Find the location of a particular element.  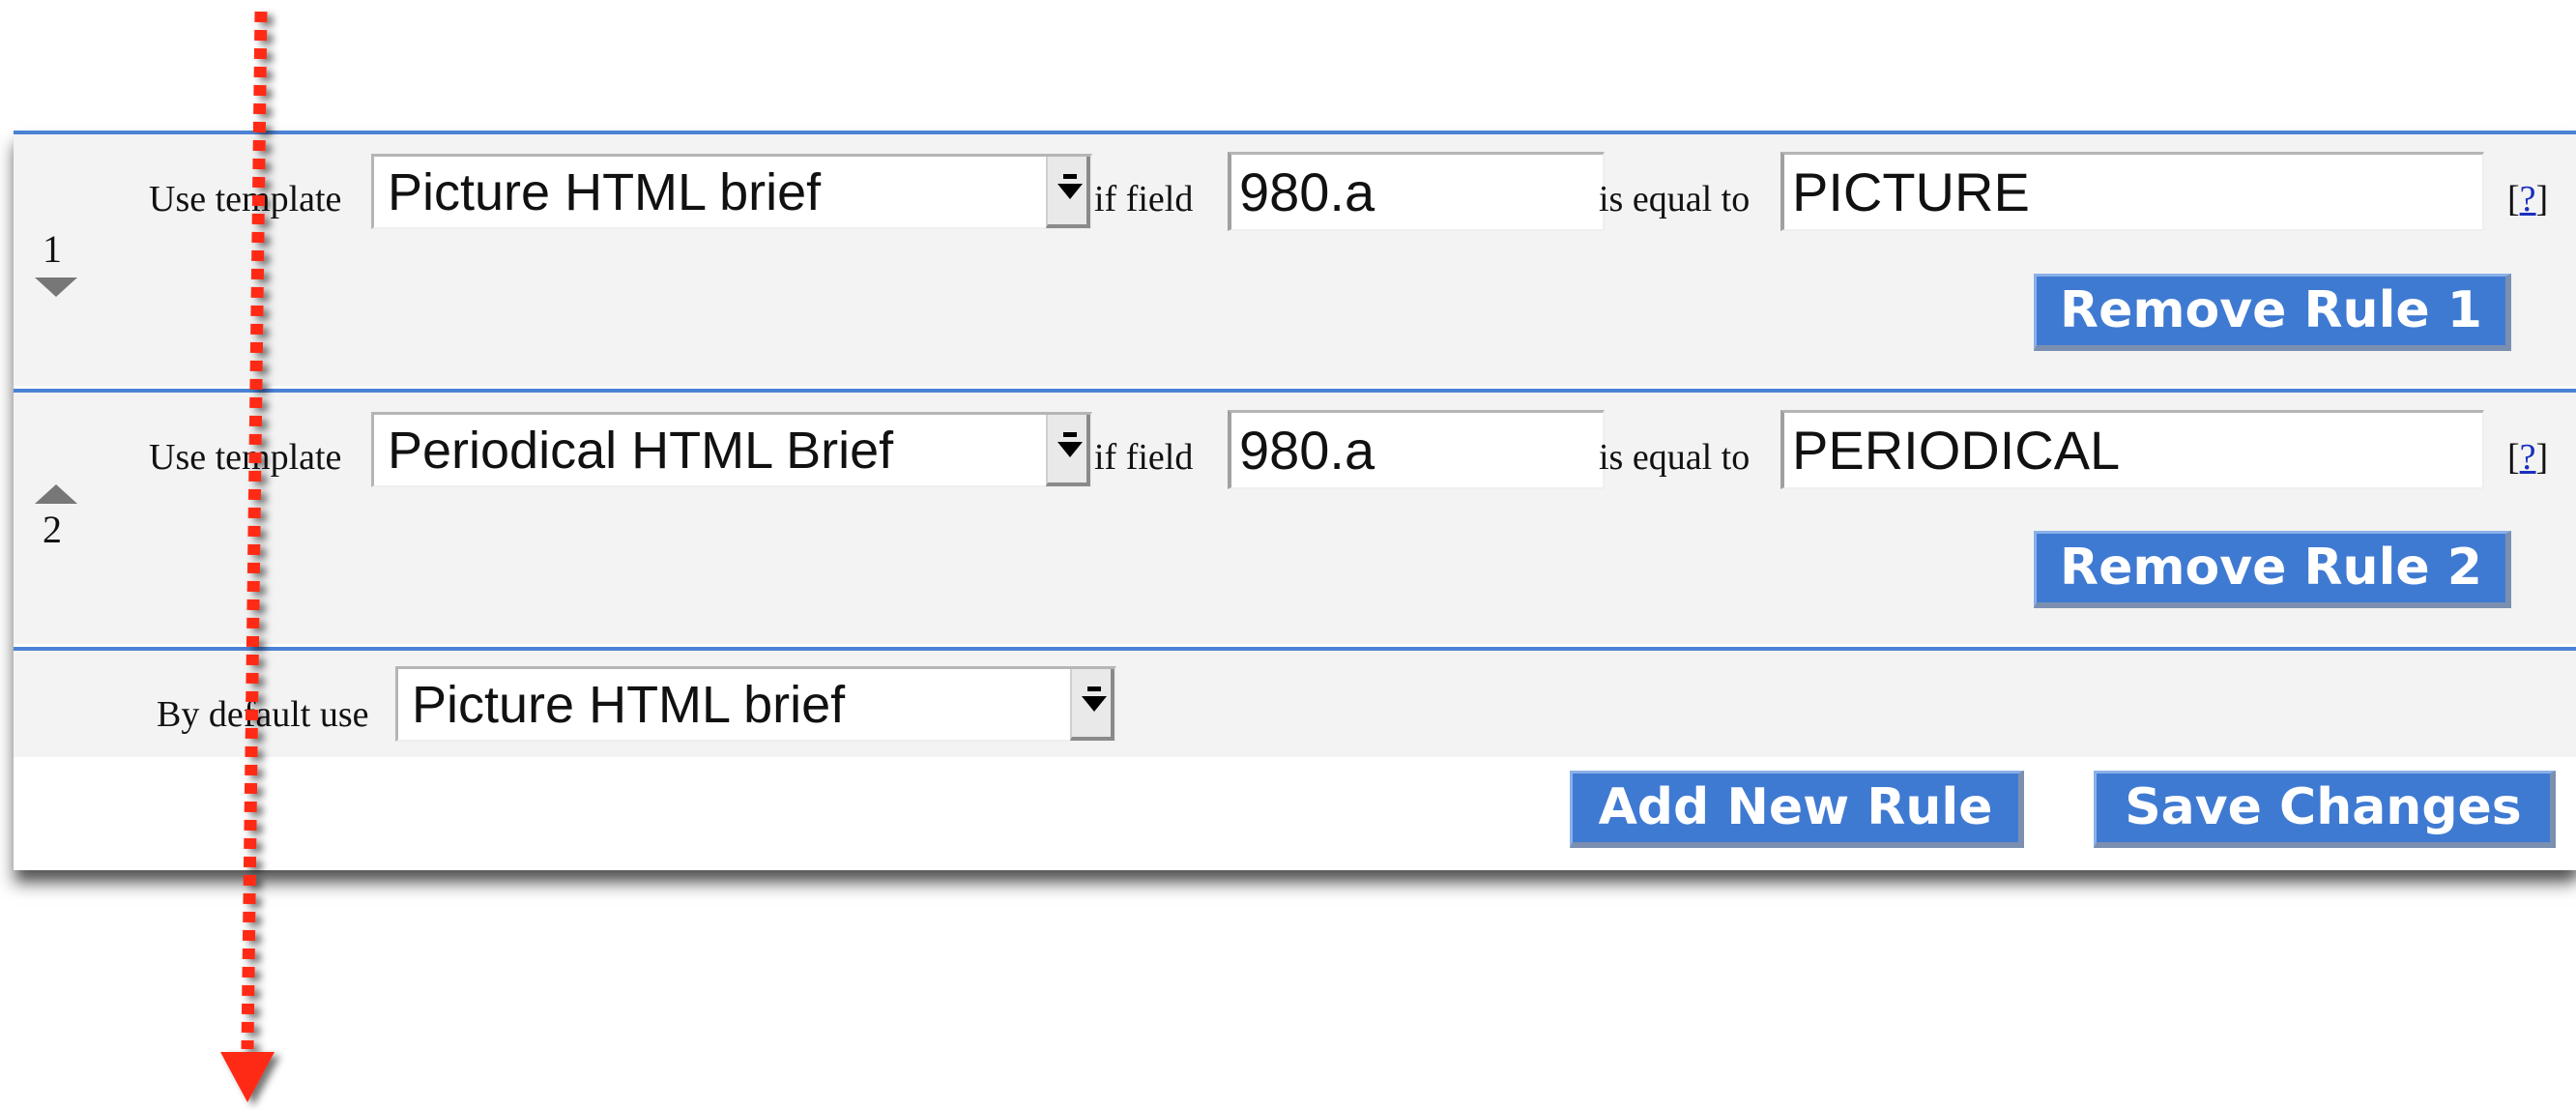

value-input-value: PICTURE is located at coordinates (1911, 192).